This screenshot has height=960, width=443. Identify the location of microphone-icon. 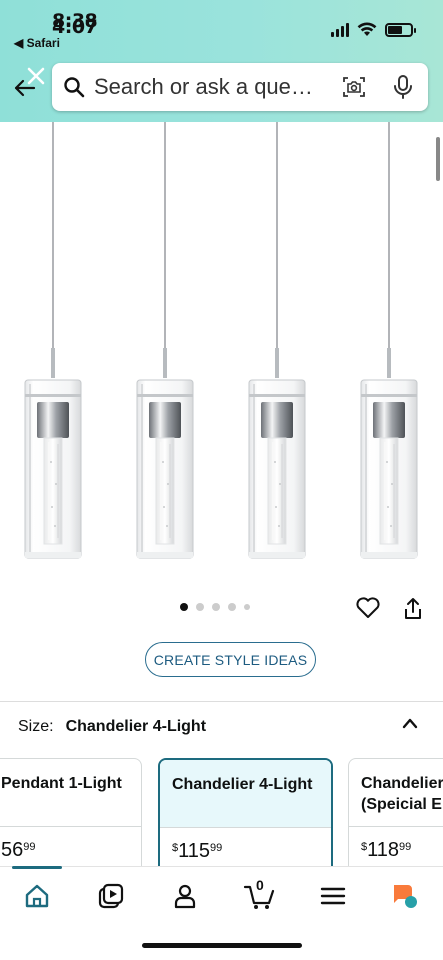
(403, 87).